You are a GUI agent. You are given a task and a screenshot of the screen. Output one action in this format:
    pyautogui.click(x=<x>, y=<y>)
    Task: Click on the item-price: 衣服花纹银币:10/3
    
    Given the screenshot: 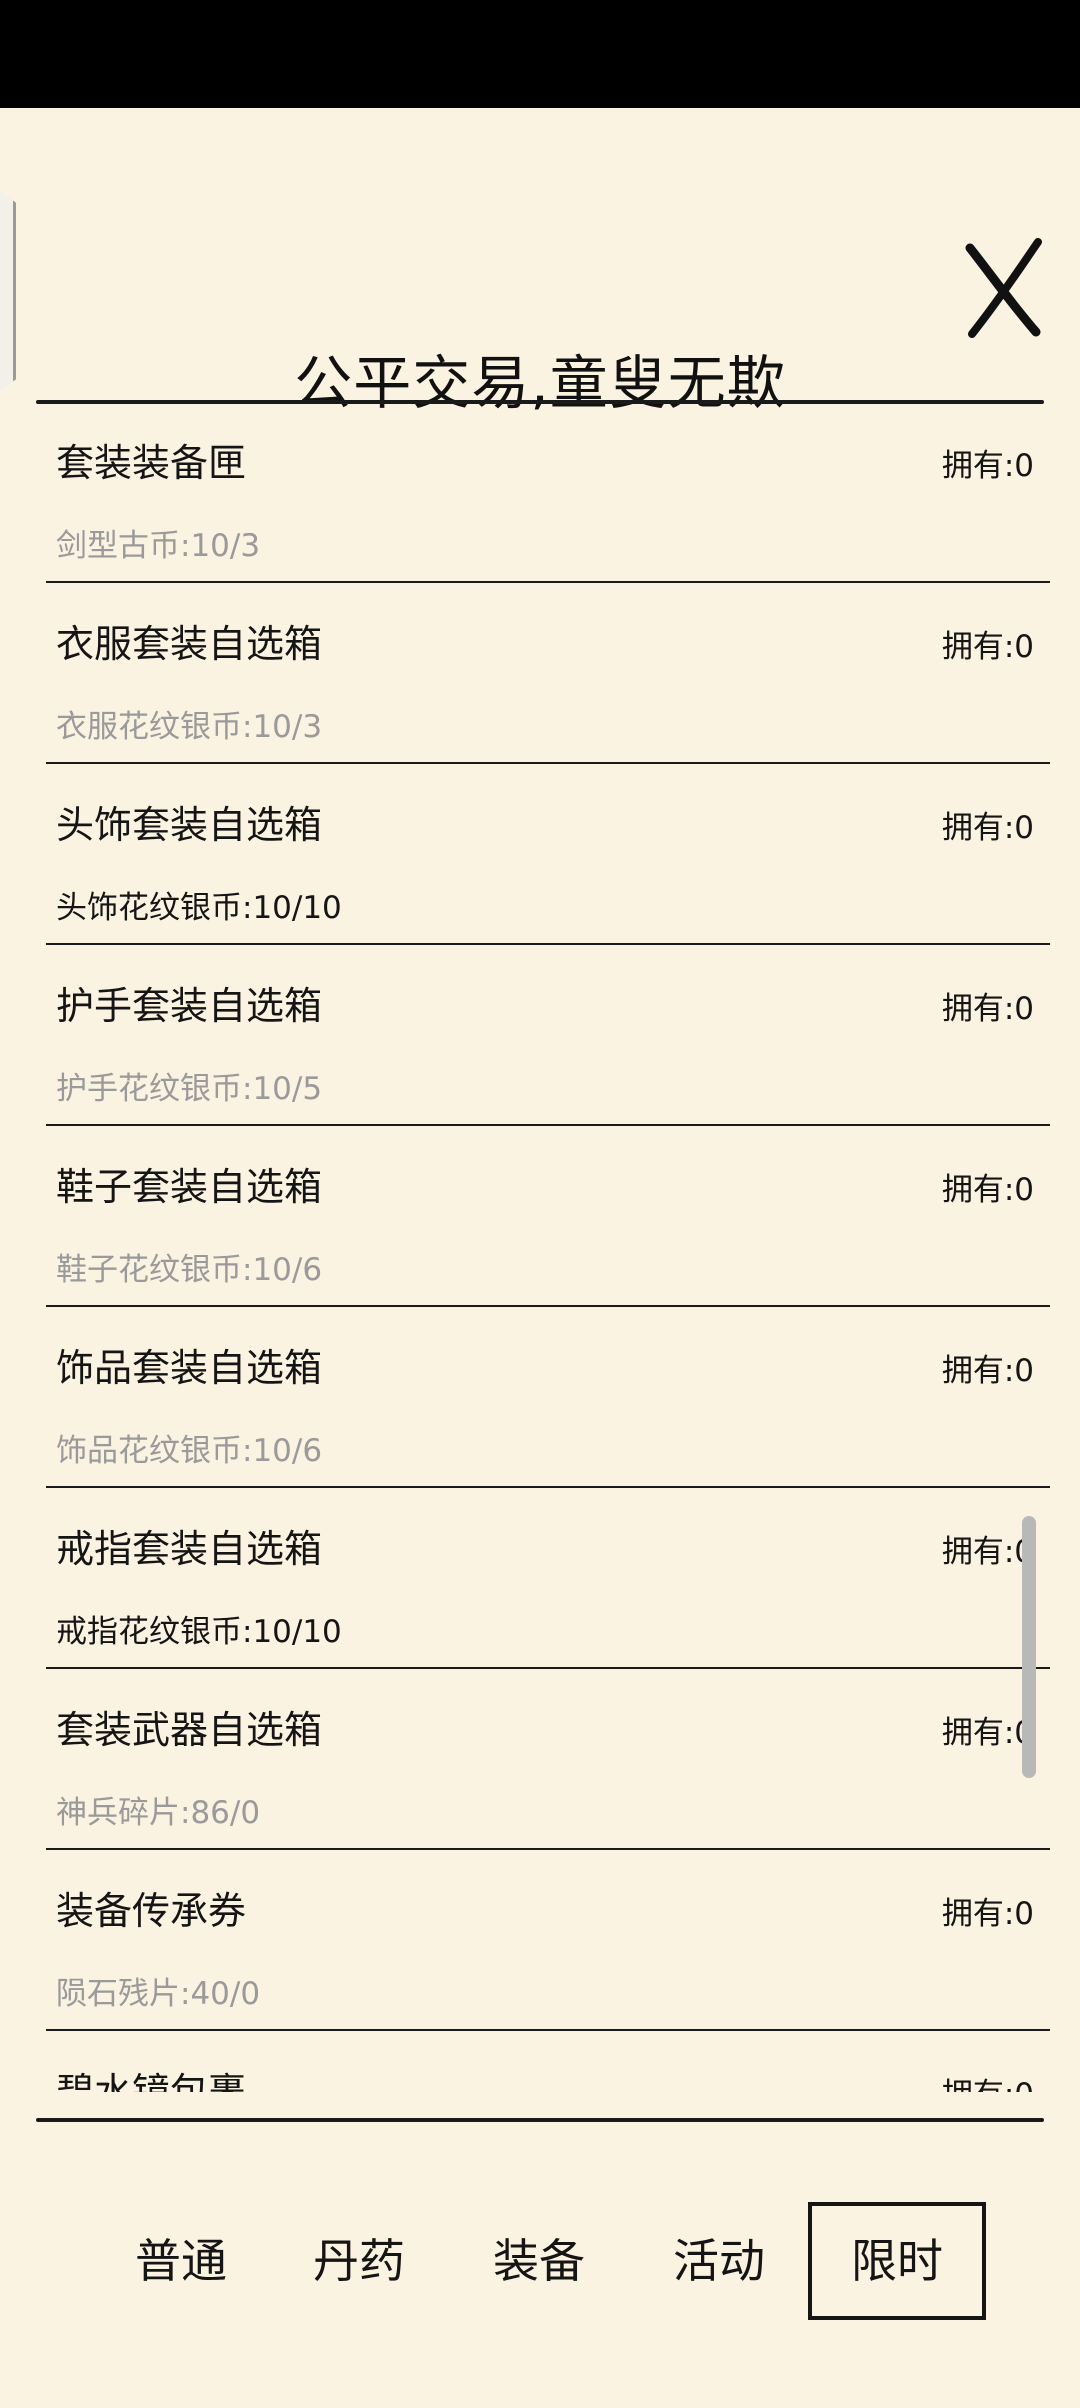 What is the action you would take?
    pyautogui.click(x=189, y=727)
    